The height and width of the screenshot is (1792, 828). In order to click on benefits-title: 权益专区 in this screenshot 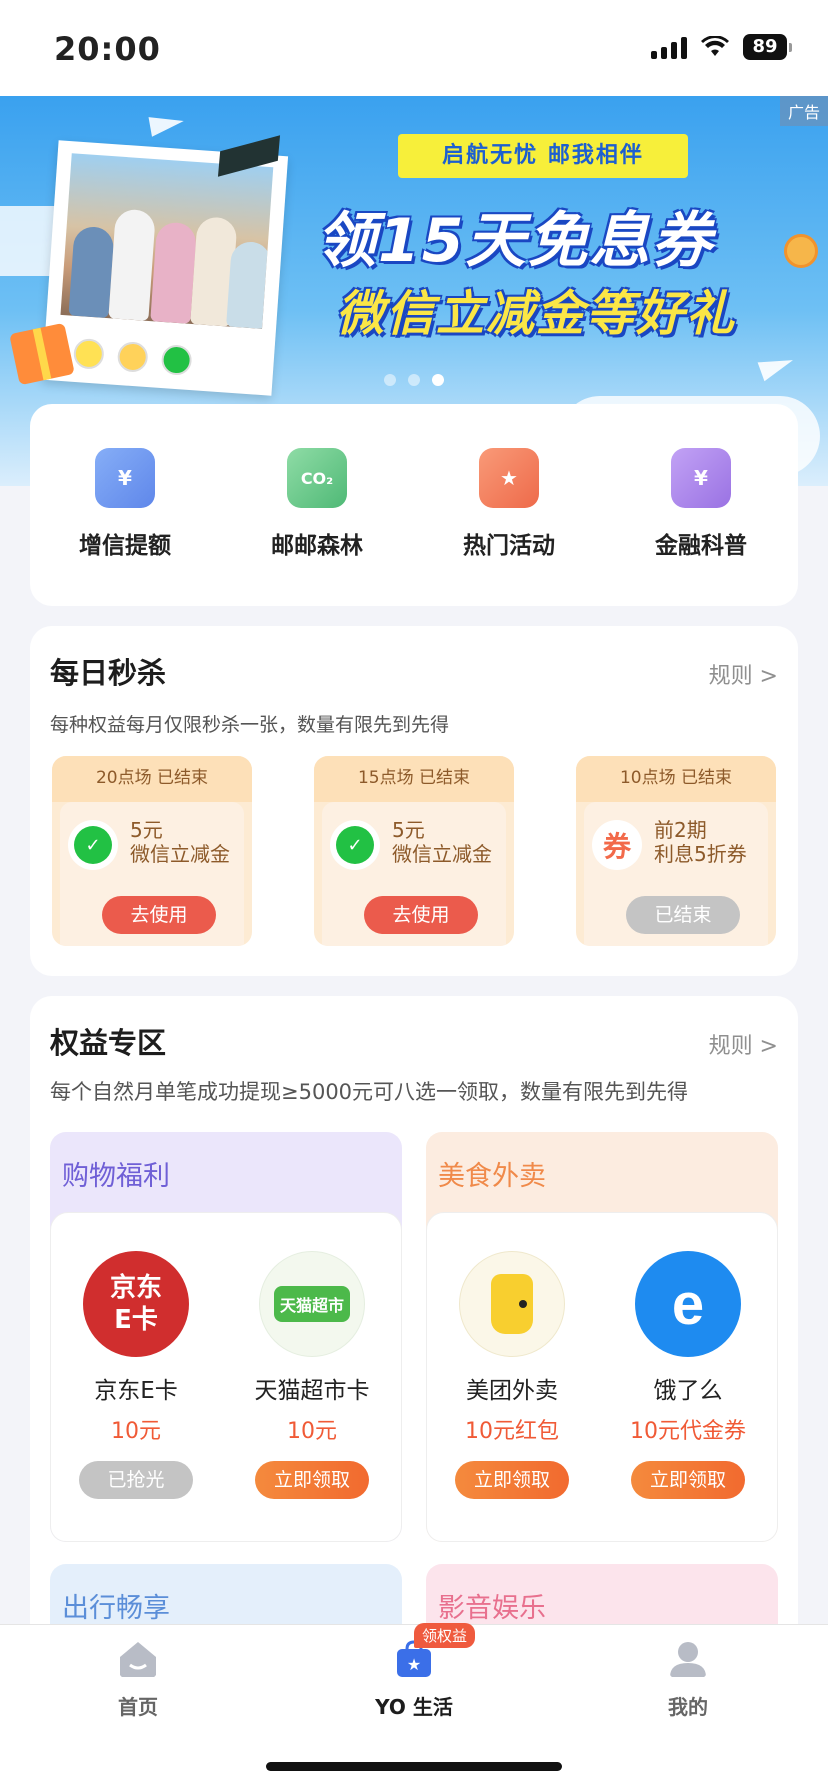, I will do `click(108, 1043)`.